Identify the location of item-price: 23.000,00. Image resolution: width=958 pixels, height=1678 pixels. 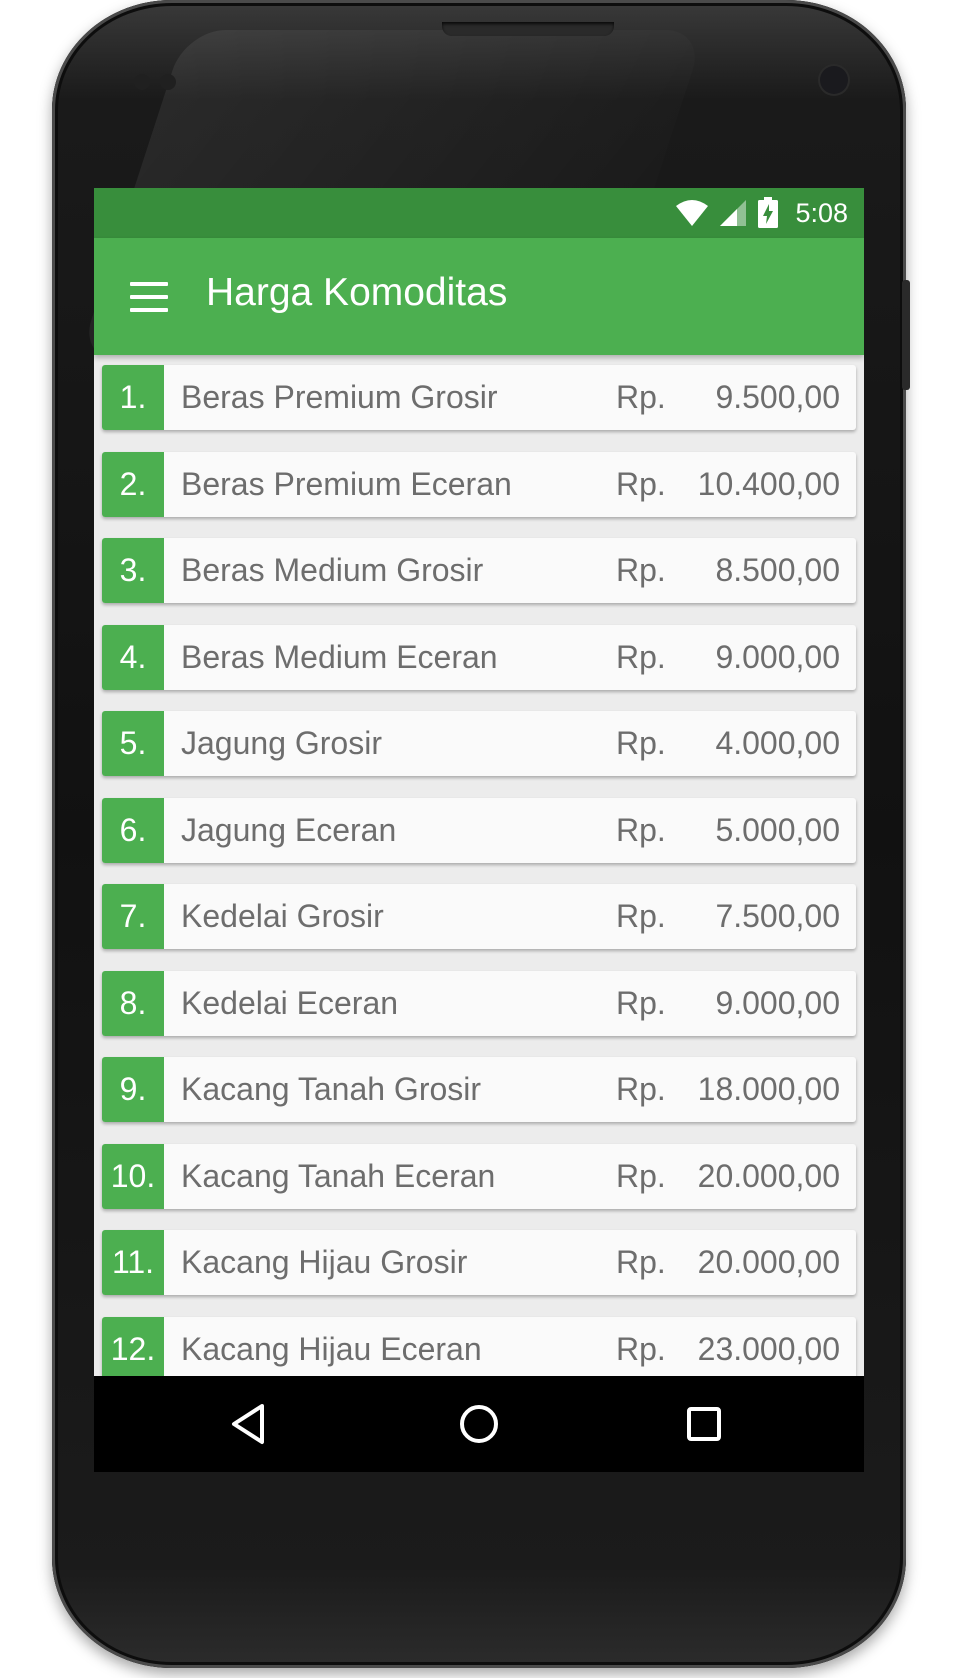
(768, 1348).